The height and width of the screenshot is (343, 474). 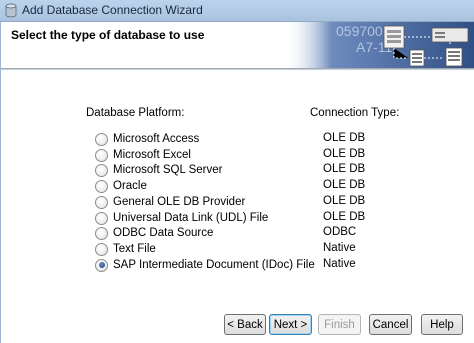 What do you see at coordinates (214, 265) in the screenshot?
I see `platform-option-label: SAP Intermediate Document (IDoc) File` at bounding box center [214, 265].